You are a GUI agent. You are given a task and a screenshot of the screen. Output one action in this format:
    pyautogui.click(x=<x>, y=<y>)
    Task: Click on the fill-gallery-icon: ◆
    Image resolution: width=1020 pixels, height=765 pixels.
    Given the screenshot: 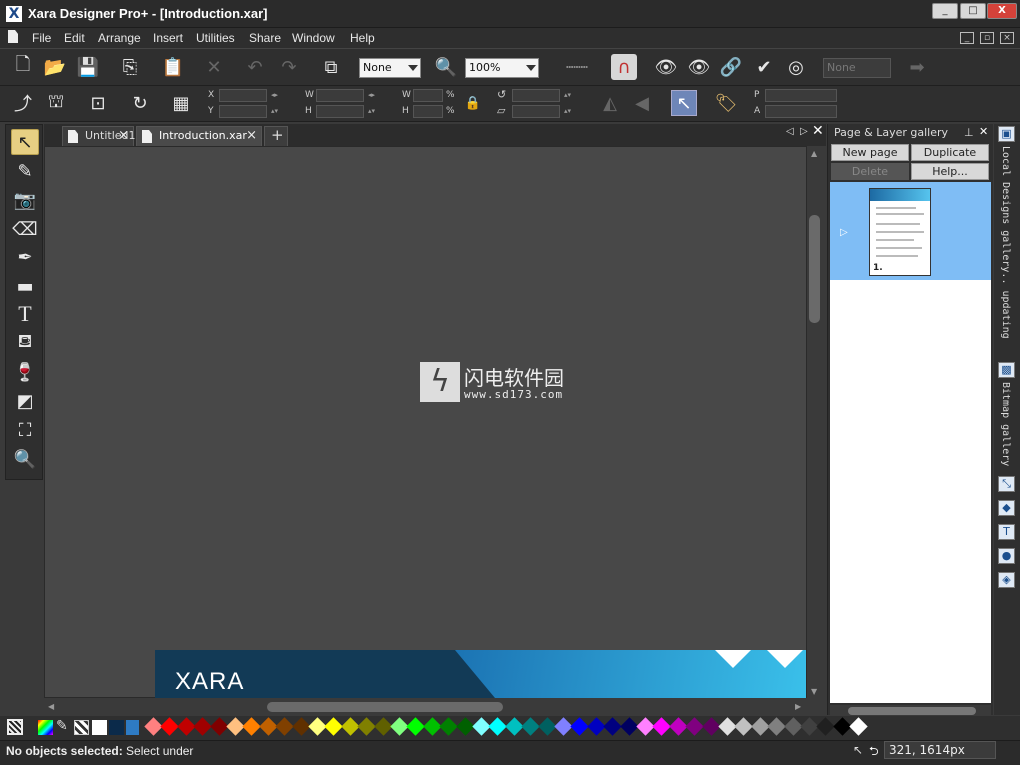 What is the action you would take?
    pyautogui.click(x=1006, y=508)
    